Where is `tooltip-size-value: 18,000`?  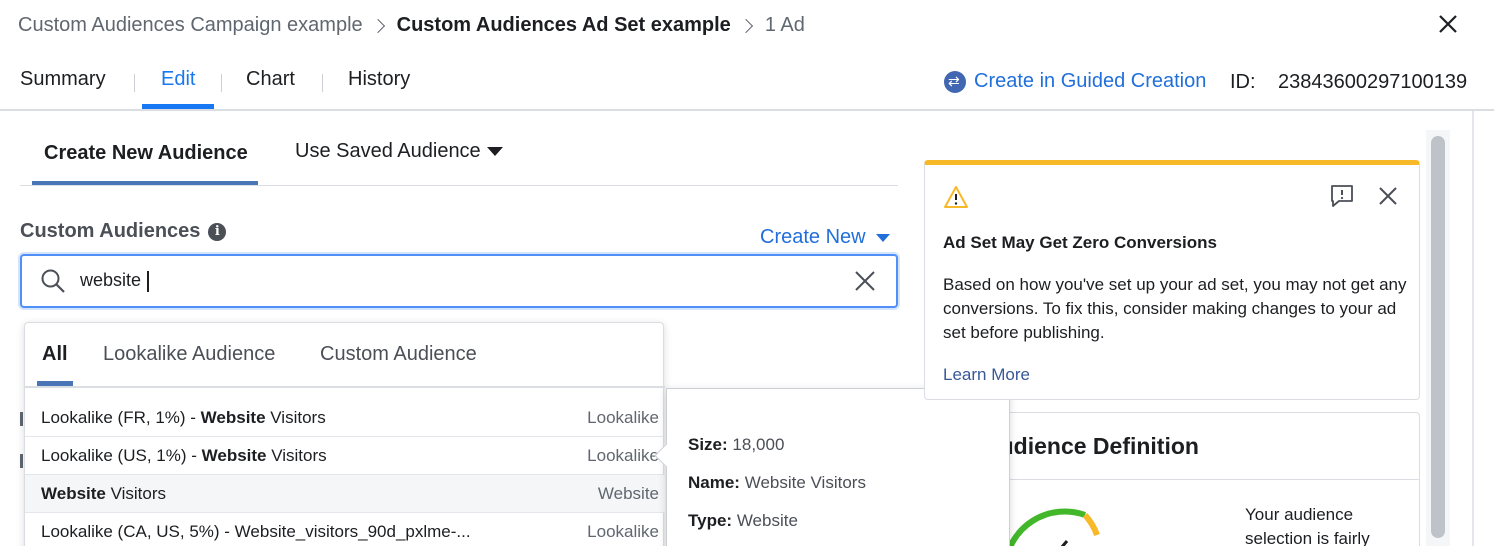
tooltip-size-value: 18,000 is located at coordinates (758, 444).